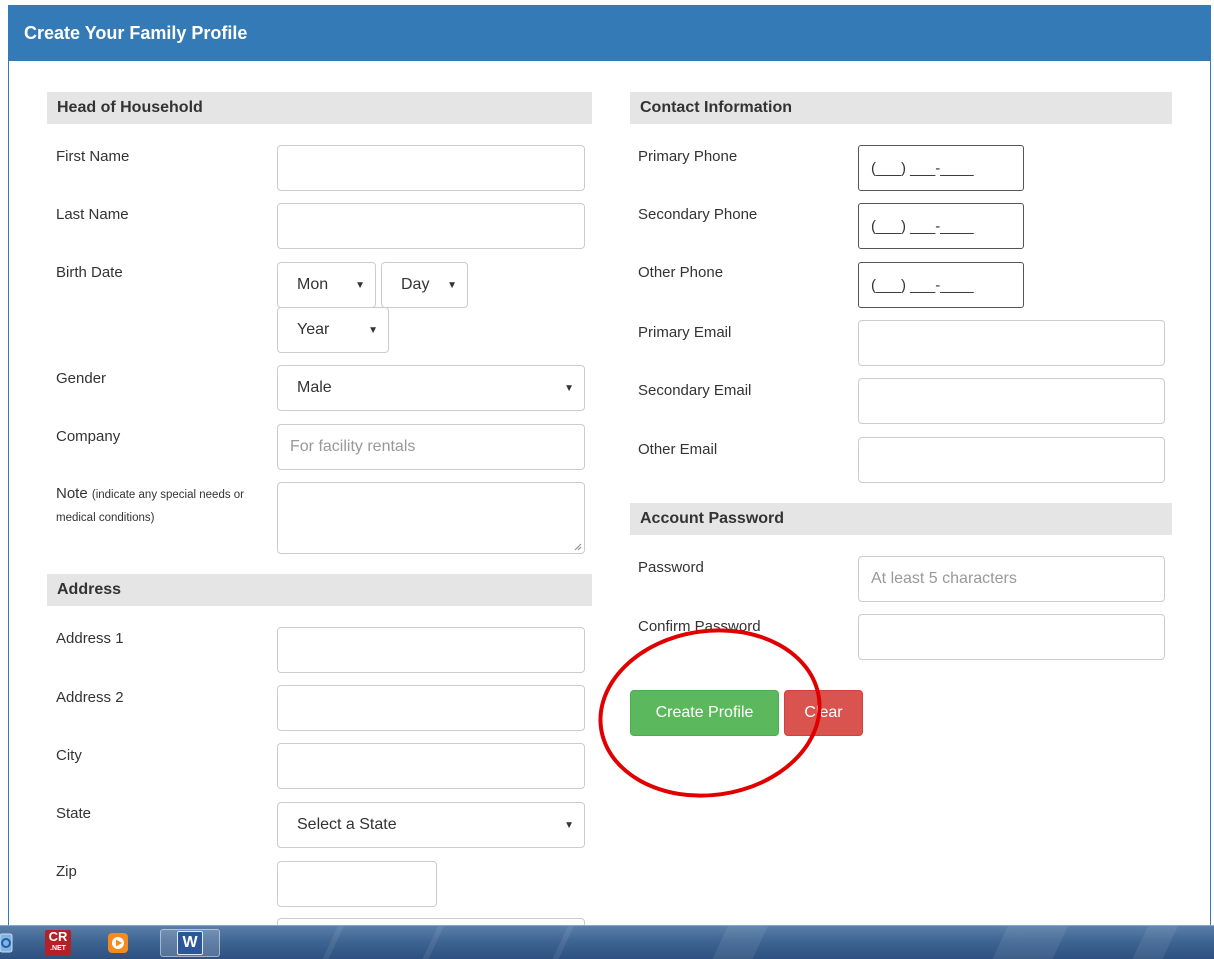 This screenshot has height=959, width=1214. I want to click on confirm-password-input, so click(1011, 637).